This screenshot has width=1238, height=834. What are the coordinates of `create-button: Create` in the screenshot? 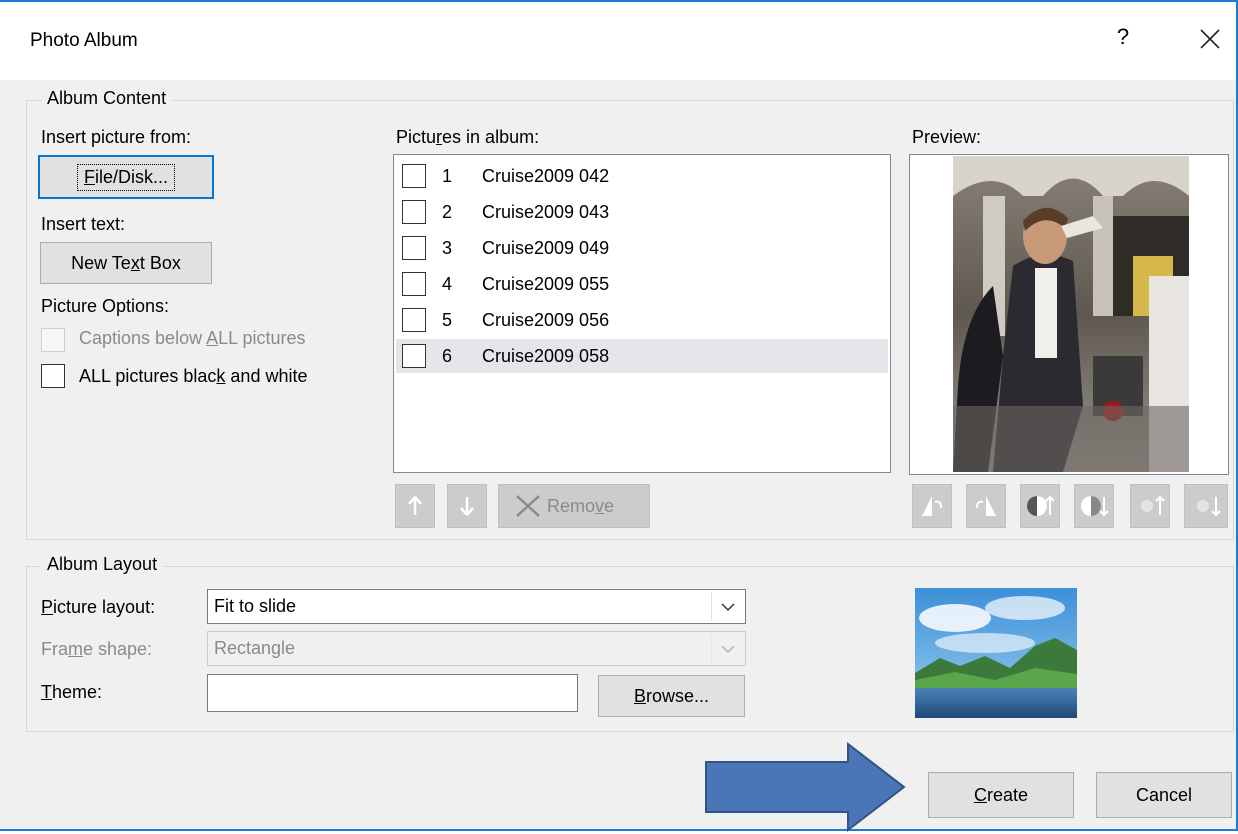 It's located at (1001, 795).